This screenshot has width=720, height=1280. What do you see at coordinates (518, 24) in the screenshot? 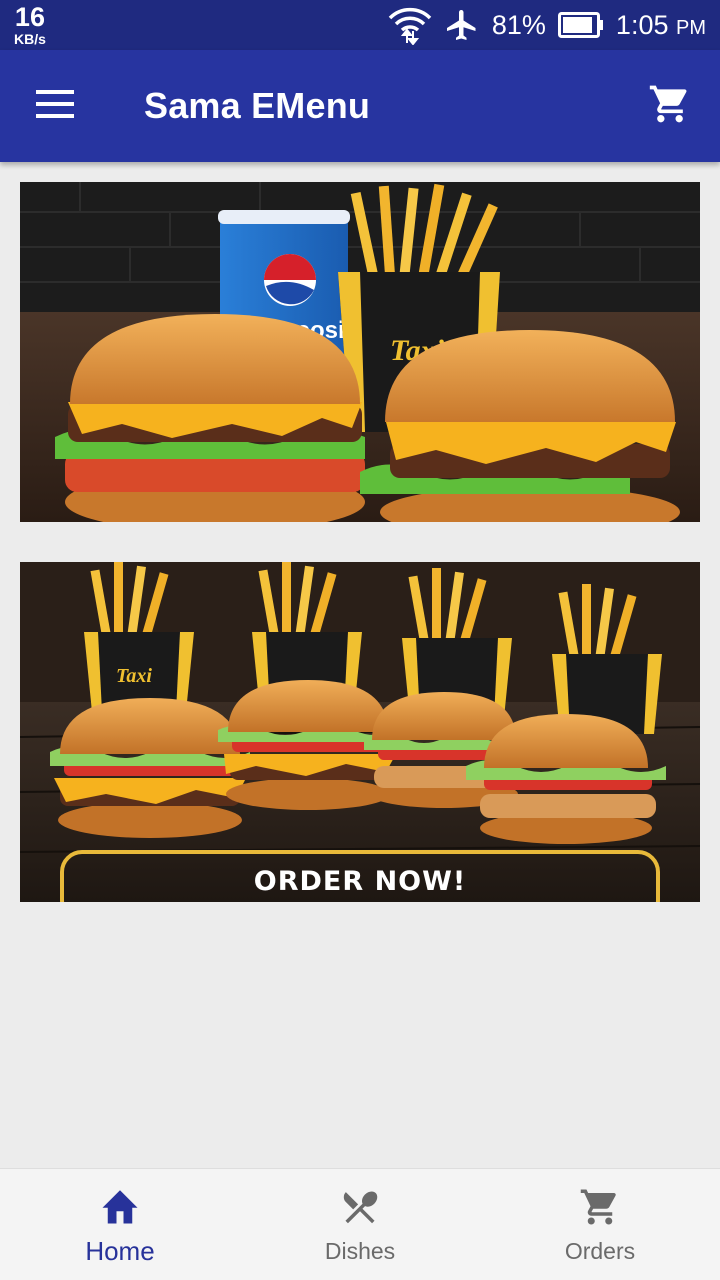
I see `battery-percent: 81%` at bounding box center [518, 24].